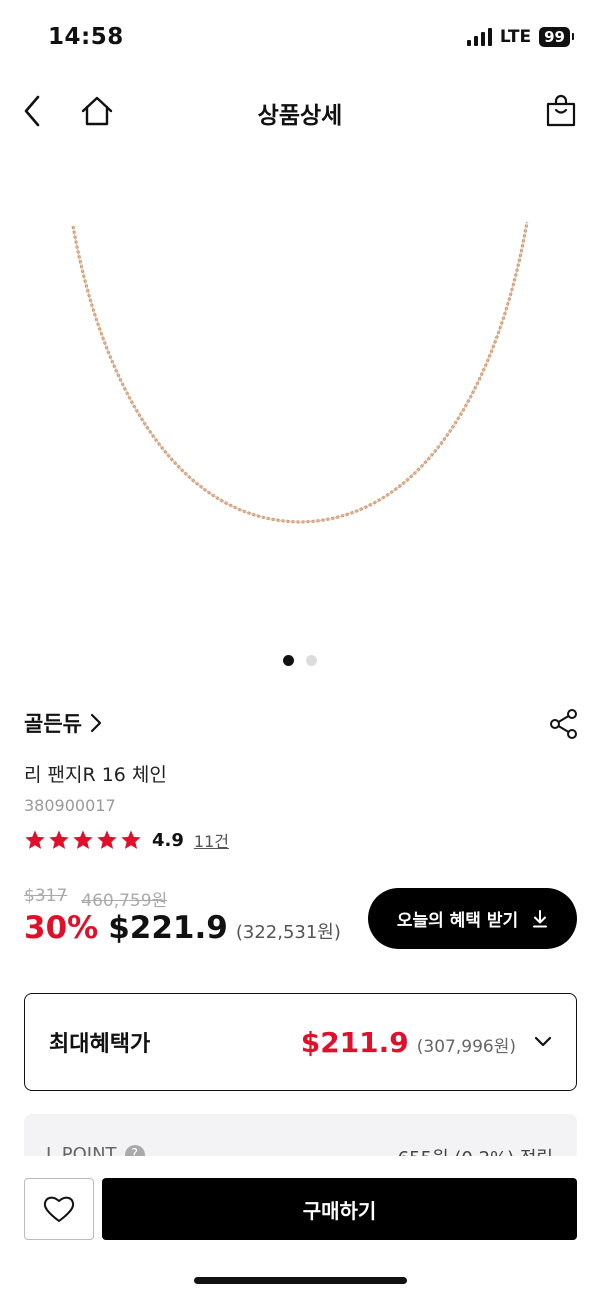 The width and height of the screenshot is (600, 1299). I want to click on product-code: 380900017, so click(70, 805).